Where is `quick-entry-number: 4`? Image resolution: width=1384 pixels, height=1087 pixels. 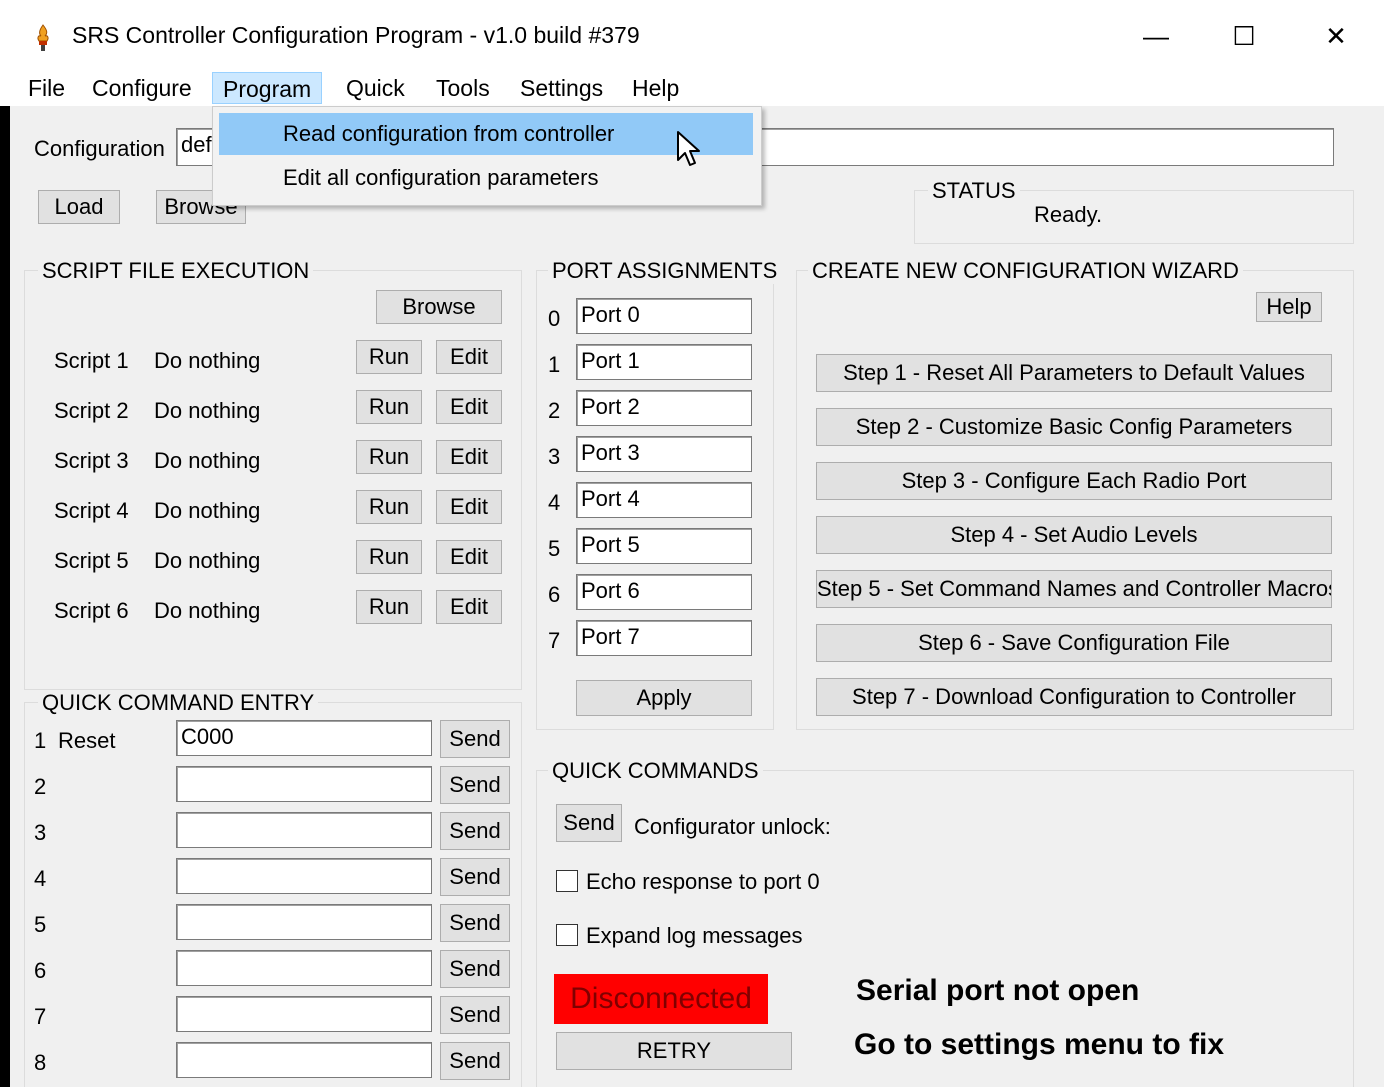 quick-entry-number: 4 is located at coordinates (40, 878).